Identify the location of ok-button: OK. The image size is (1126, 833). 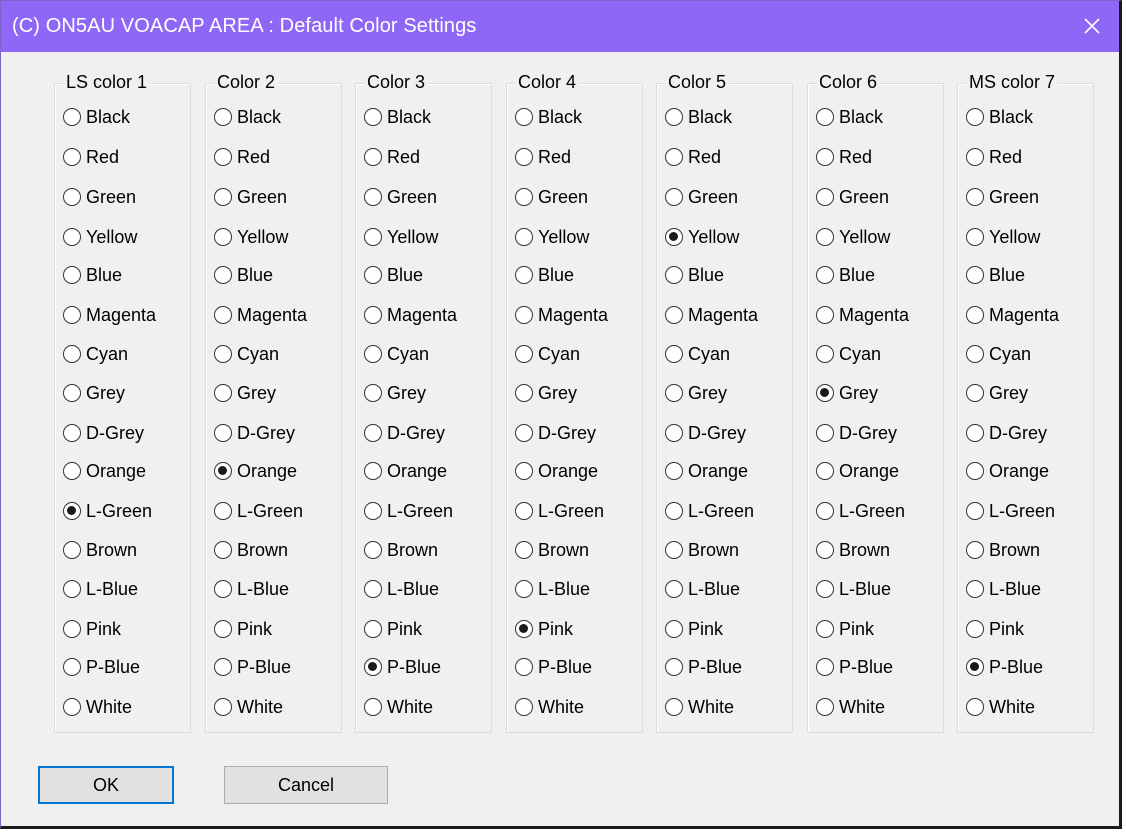
(106, 785).